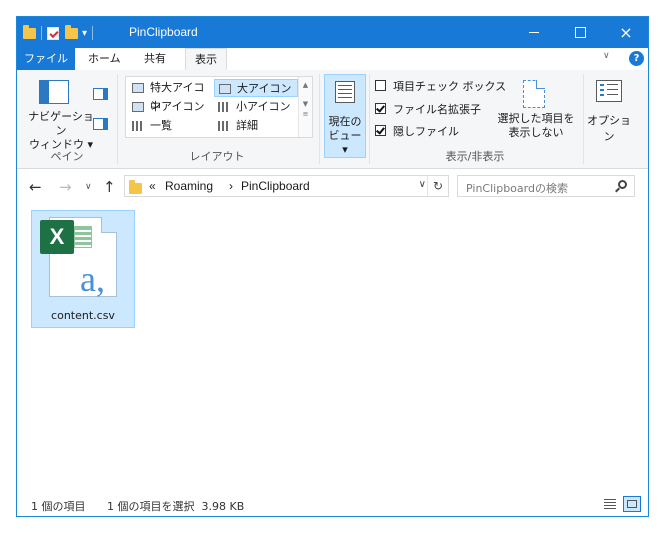 Image resolution: width=666 pixels, height=535 pixels. What do you see at coordinates (161, 125) in the screenshot?
I see `layout-item-label: 一覧` at bounding box center [161, 125].